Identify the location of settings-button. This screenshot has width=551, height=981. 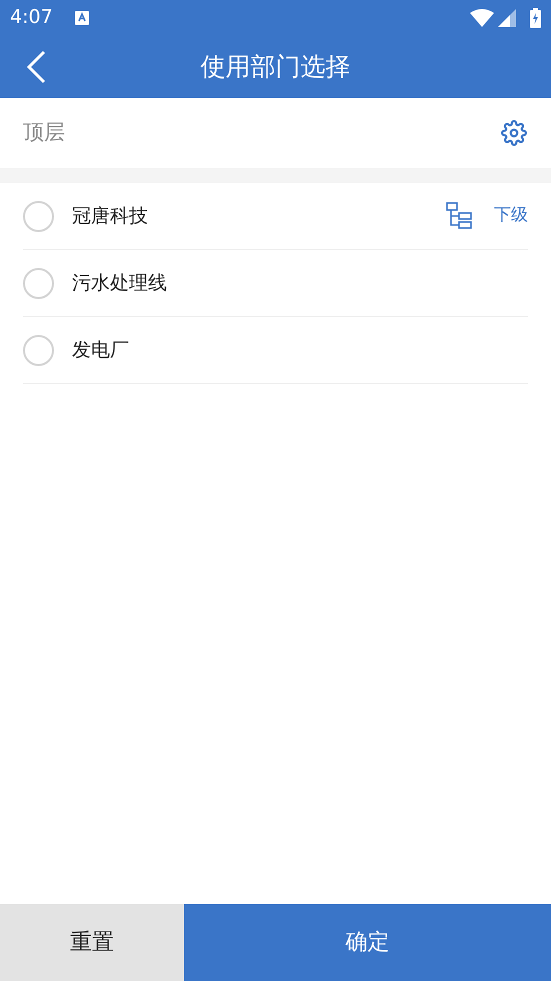
(514, 133).